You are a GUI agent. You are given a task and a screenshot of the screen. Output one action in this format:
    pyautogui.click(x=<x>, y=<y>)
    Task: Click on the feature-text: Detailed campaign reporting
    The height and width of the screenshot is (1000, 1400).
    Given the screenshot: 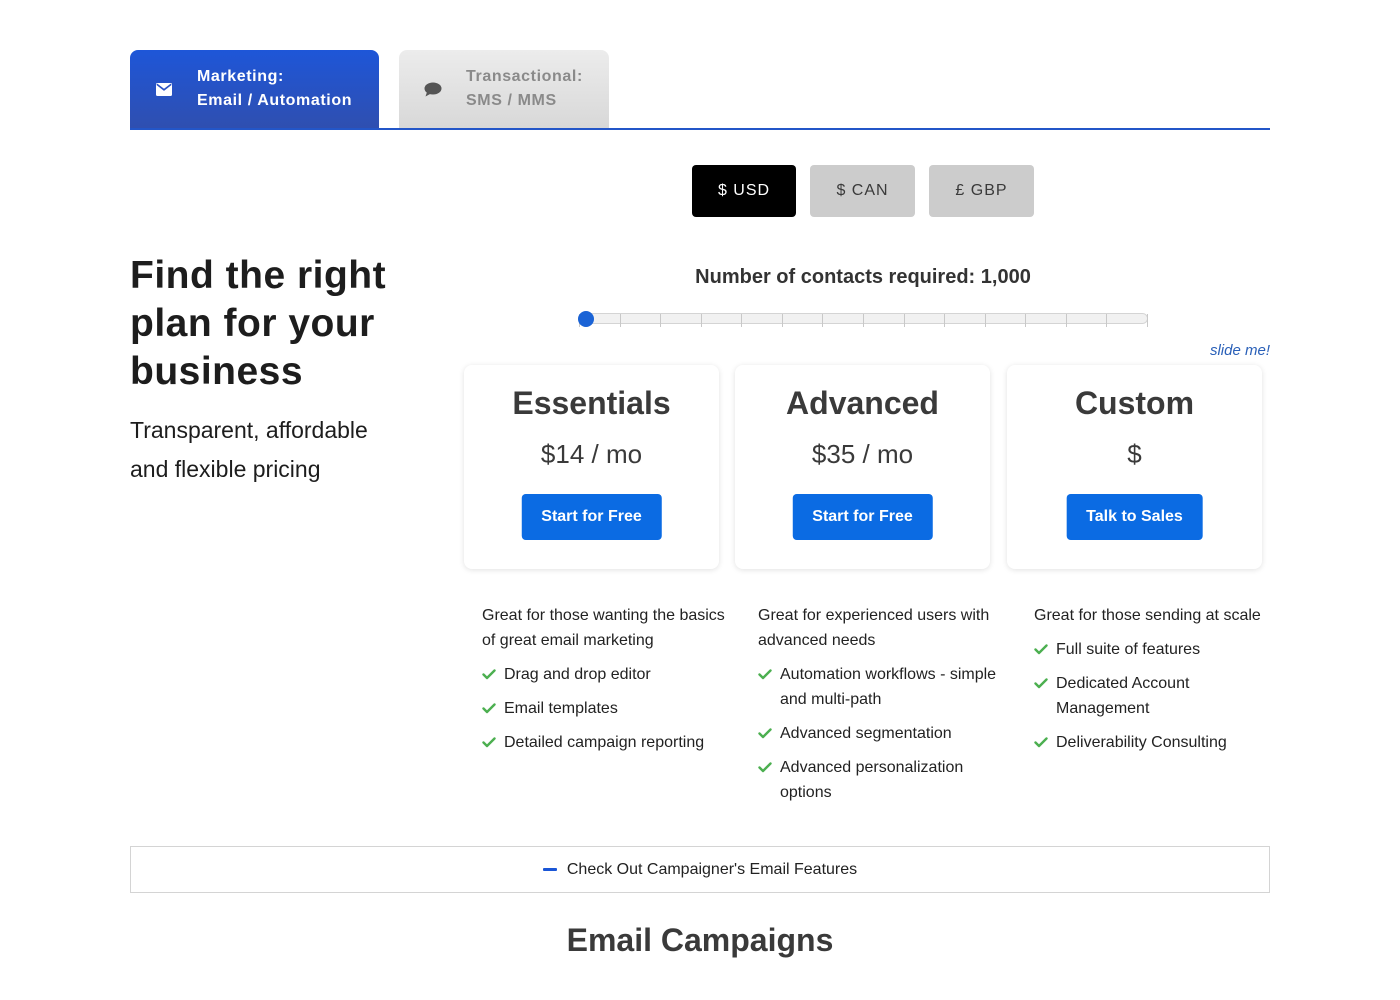 What is the action you would take?
    pyautogui.click(x=604, y=742)
    